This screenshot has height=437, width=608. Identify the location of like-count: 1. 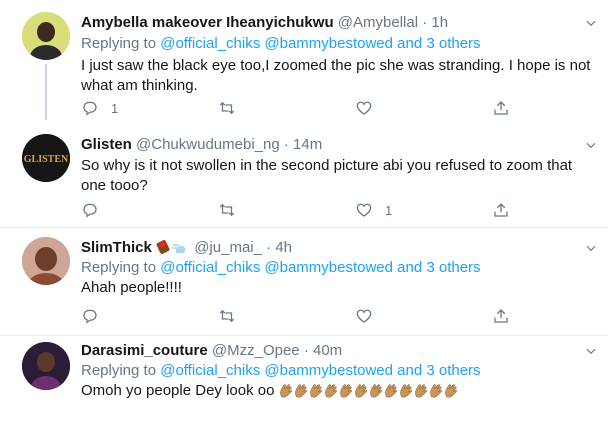
(389, 210).